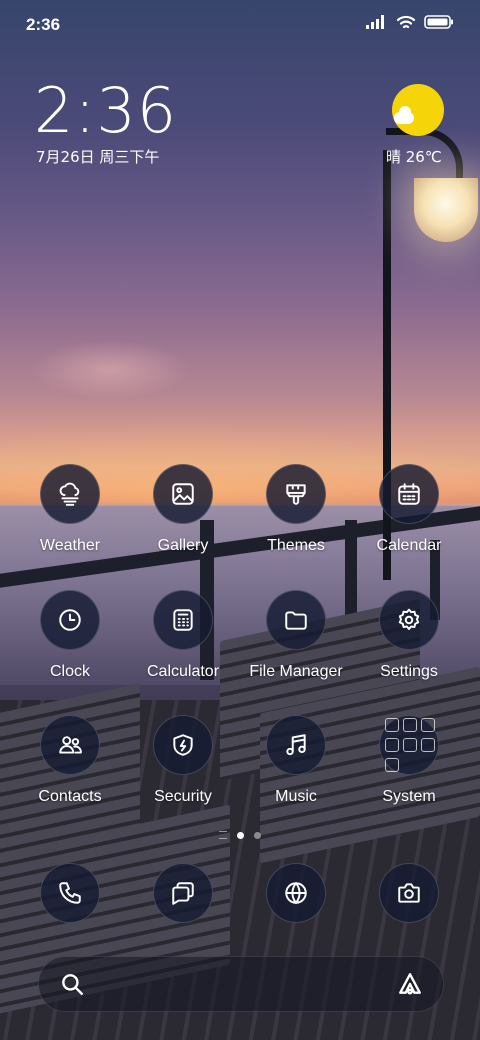 This screenshot has width=480, height=1040. I want to click on browser-globe-icon, so click(296, 893).